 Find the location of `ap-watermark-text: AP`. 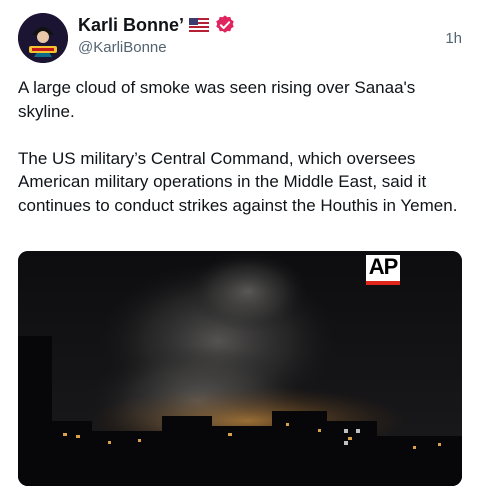

ap-watermark-text: AP is located at coordinates (383, 266).